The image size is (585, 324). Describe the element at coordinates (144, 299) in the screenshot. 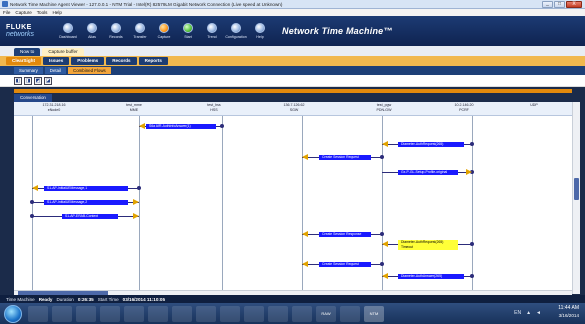

I see `start-time-value: 03/16/2014 11:10:05` at that location.